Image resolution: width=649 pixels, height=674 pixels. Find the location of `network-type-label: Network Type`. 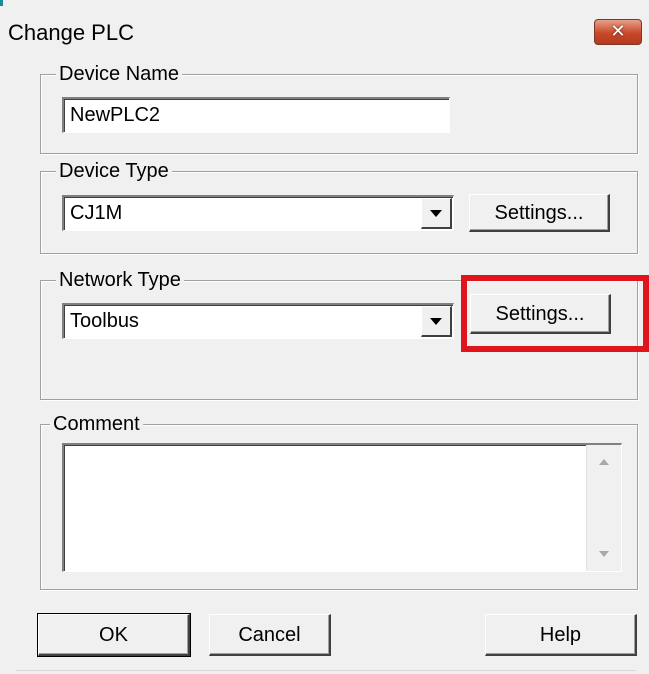

network-type-label: Network Type is located at coordinates (120, 280).